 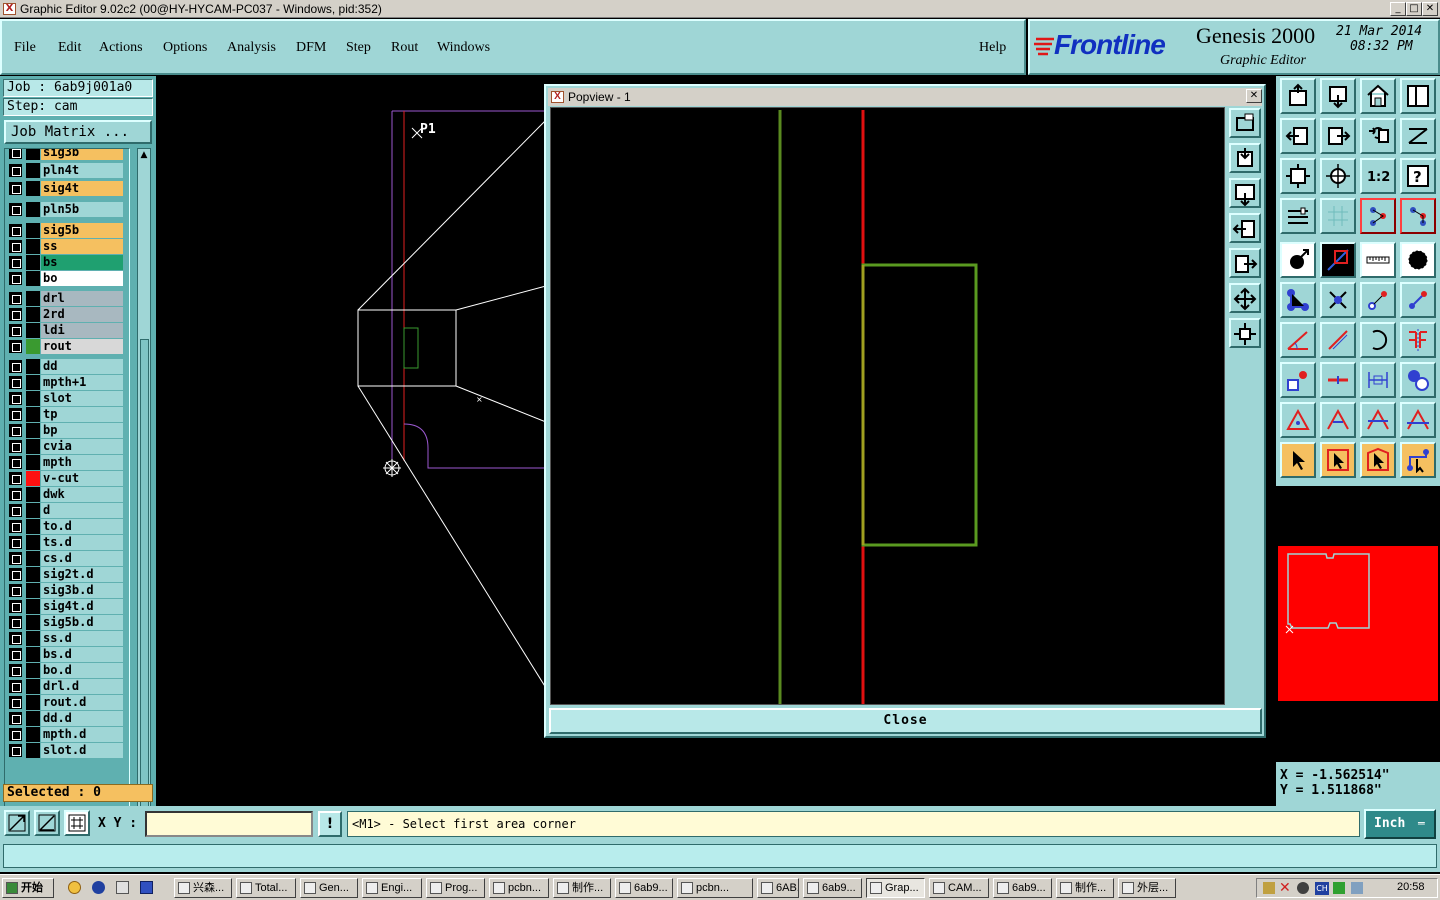 I want to click on layer-name: cs.d, so click(x=82, y=558).